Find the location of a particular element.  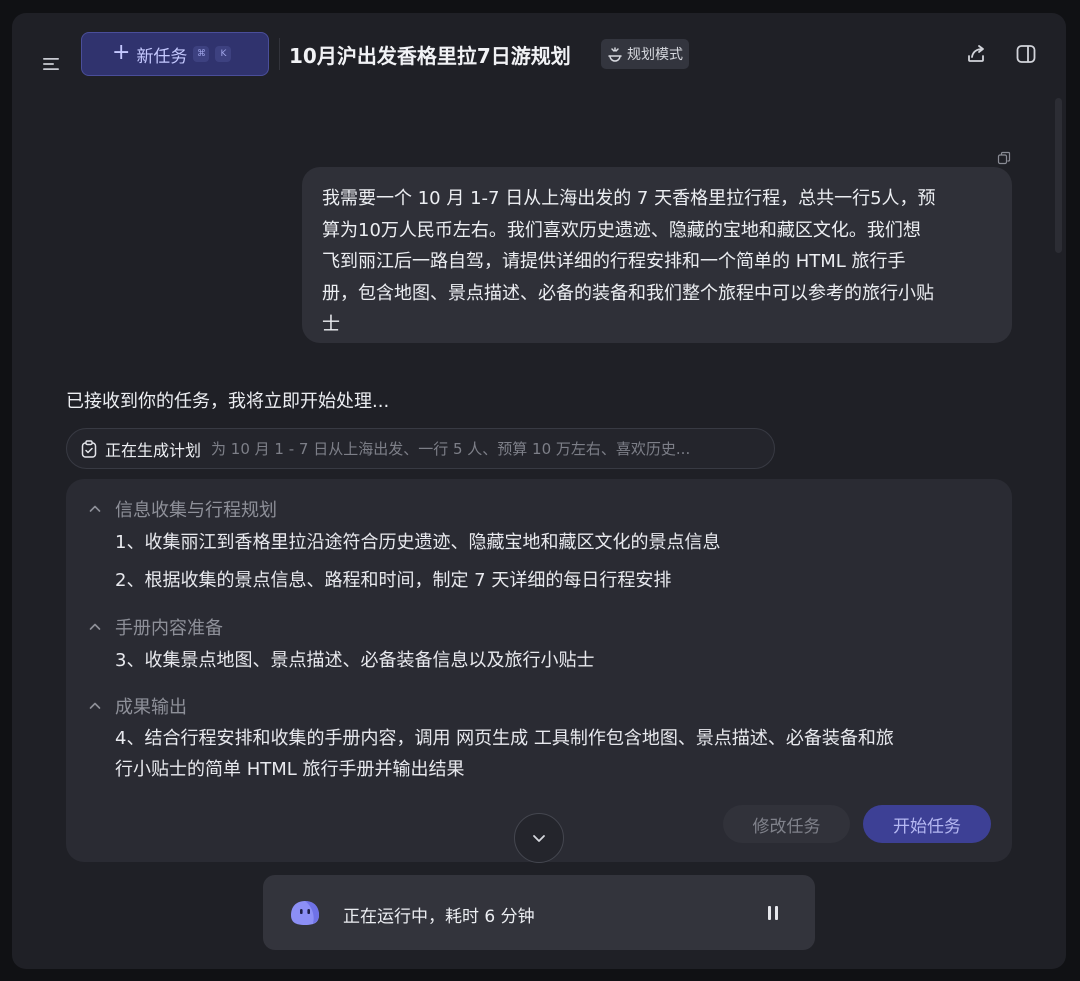

plan-section-title: 手册内容准备 is located at coordinates (169, 628).